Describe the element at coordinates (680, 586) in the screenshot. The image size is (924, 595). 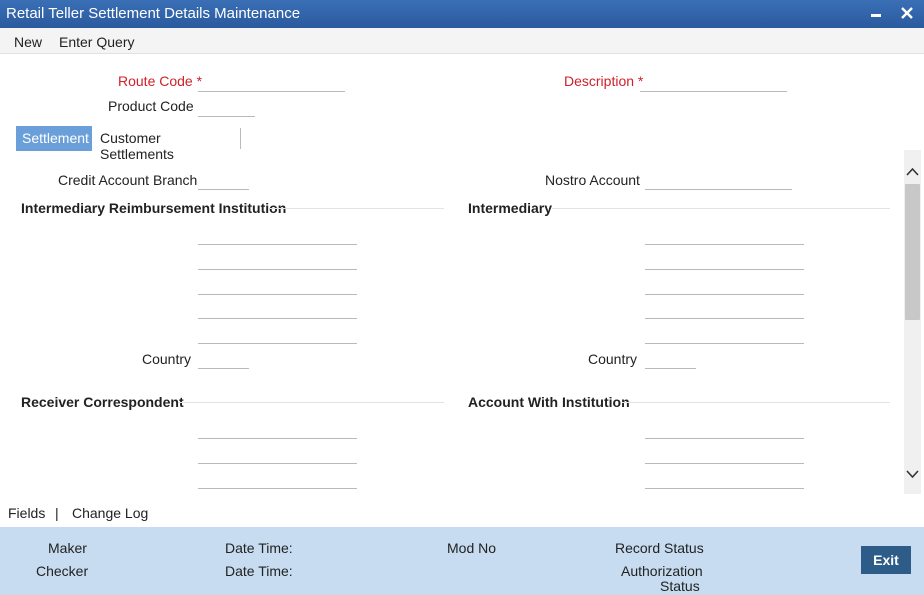
I see `authorization-status-label: Status` at that location.